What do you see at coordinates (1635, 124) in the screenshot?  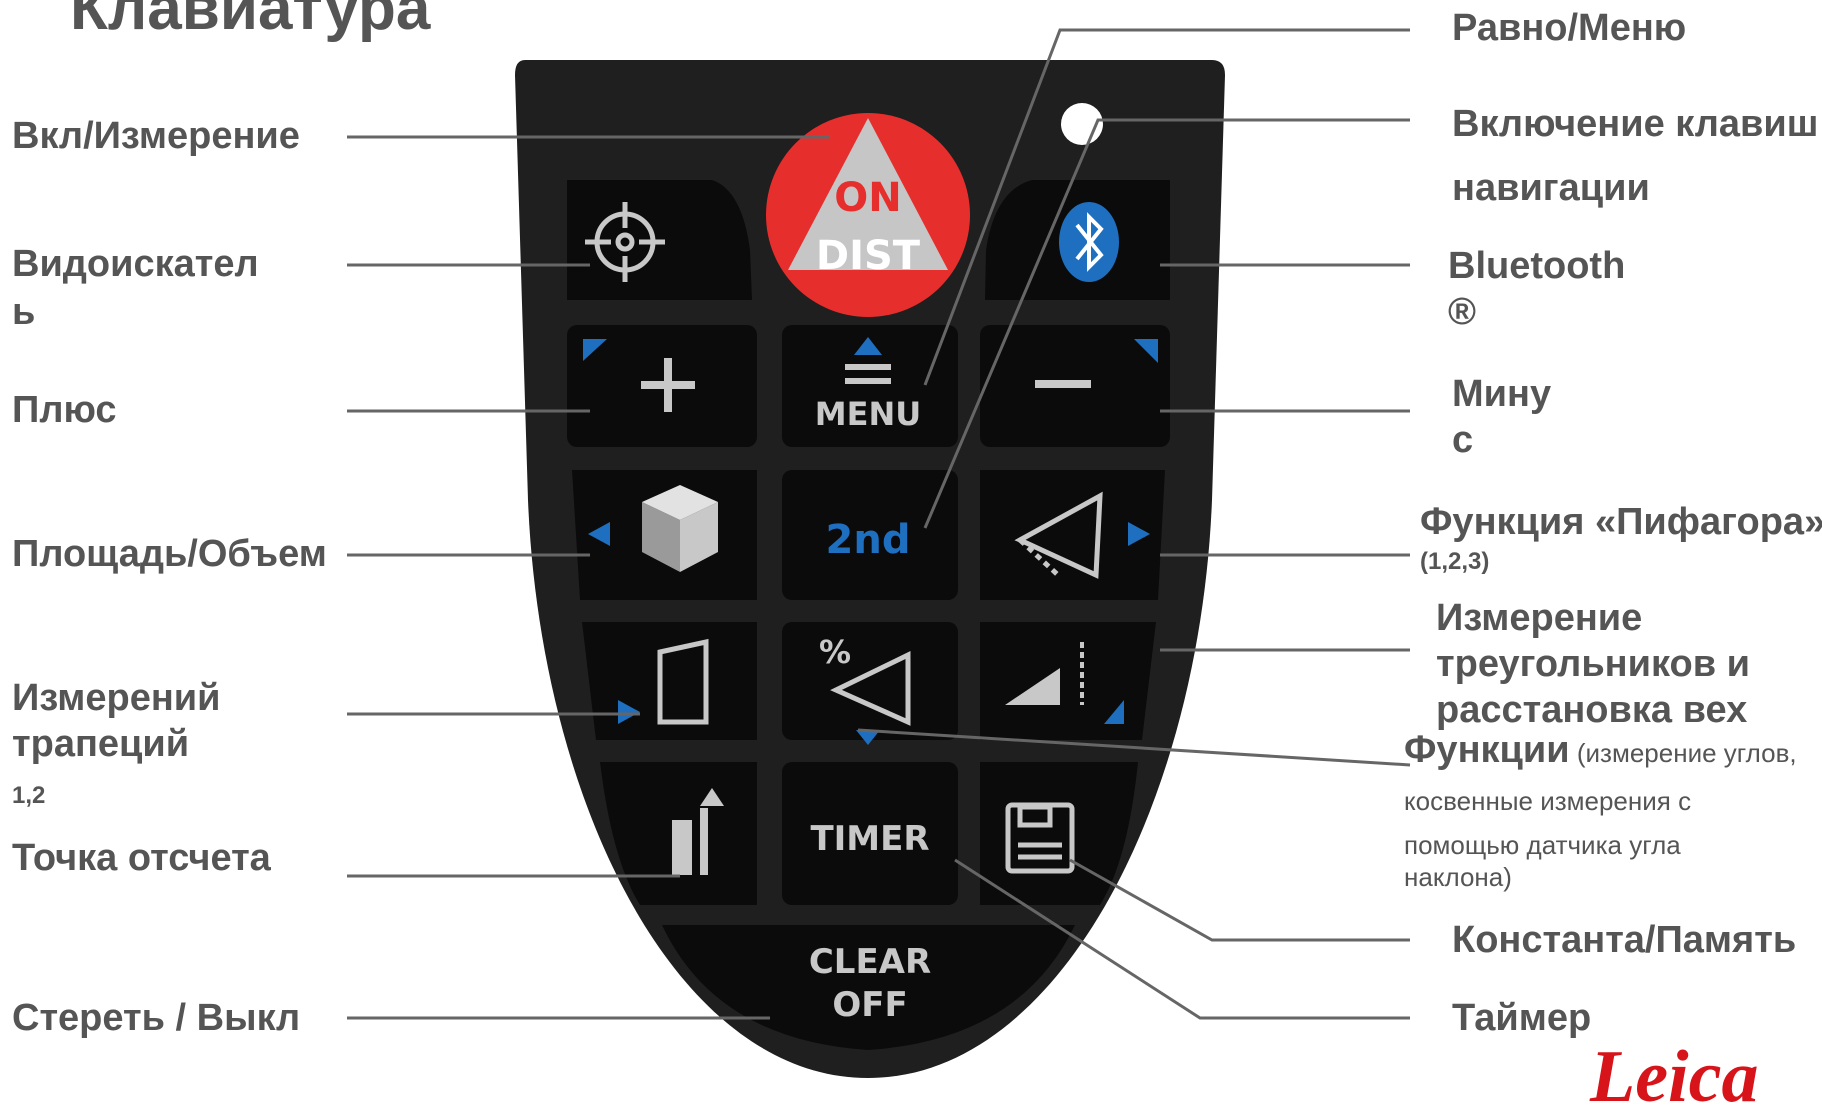 I see `label-nav: Включение клавиш` at bounding box center [1635, 124].